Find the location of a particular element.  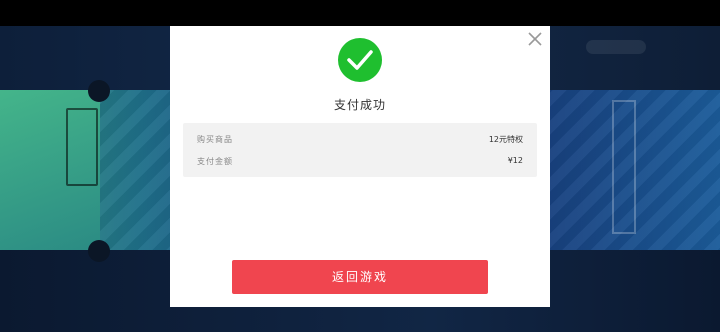

detail-value: ¥12 is located at coordinates (515, 160).